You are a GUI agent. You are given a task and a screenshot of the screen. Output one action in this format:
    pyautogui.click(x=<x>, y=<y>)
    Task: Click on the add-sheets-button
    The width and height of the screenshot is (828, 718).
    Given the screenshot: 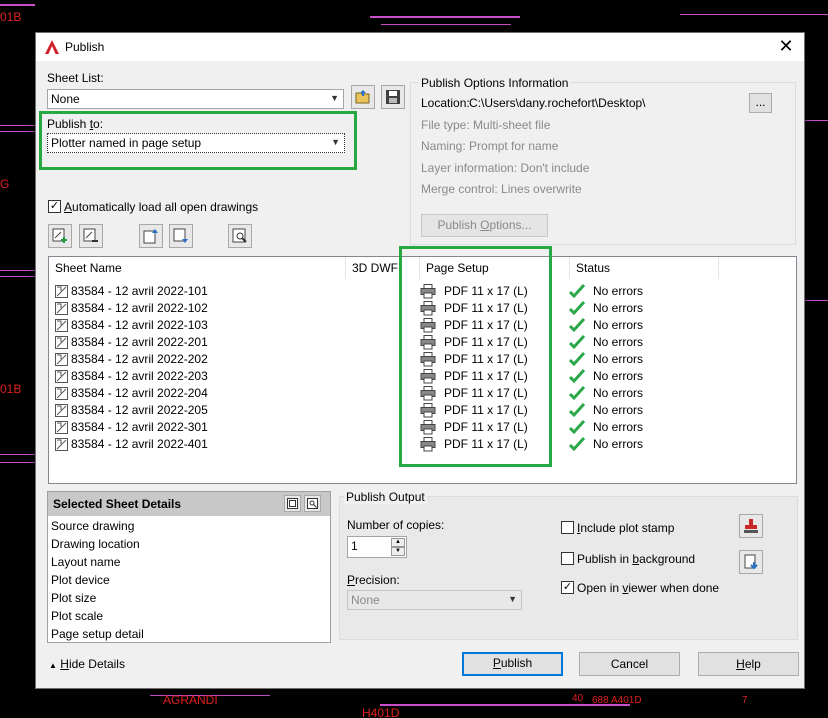 What is the action you would take?
    pyautogui.click(x=60, y=236)
    